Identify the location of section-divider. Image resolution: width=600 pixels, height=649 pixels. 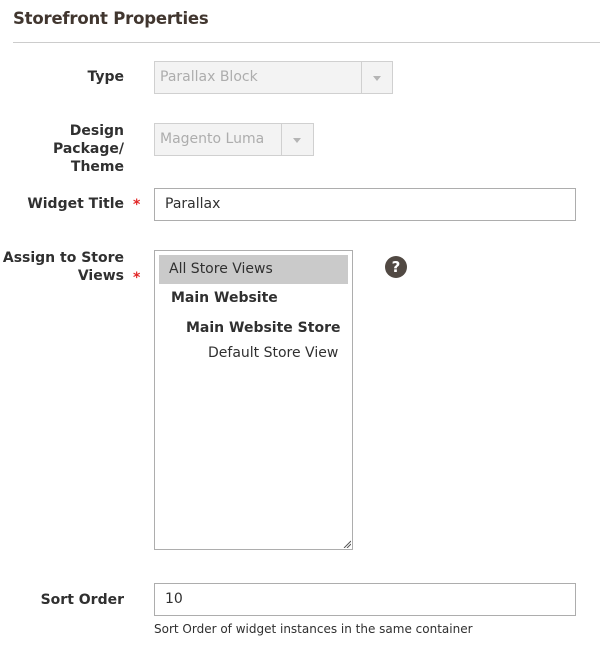
(306, 42).